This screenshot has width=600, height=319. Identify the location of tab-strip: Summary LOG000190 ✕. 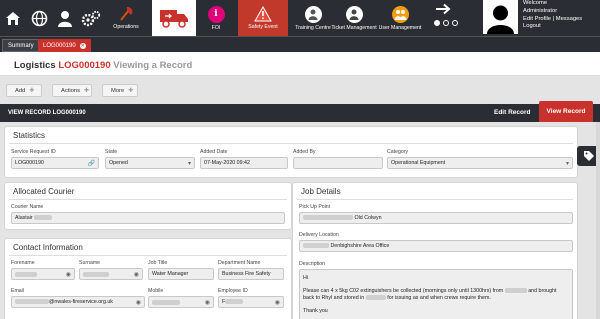
(300, 44).